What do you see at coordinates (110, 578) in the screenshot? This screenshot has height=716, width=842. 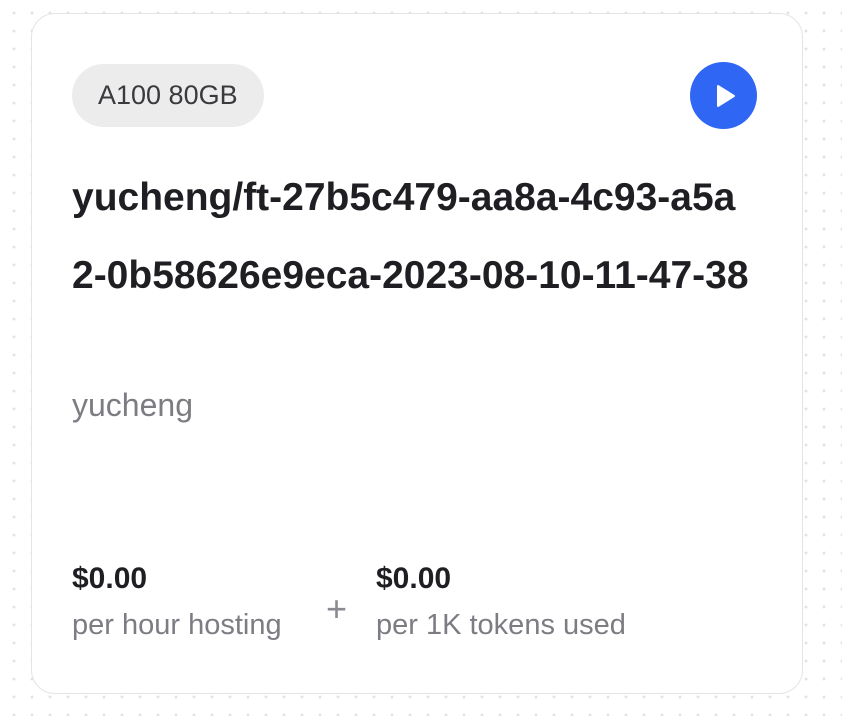 I see `hosting-price-amount: $0.00` at bounding box center [110, 578].